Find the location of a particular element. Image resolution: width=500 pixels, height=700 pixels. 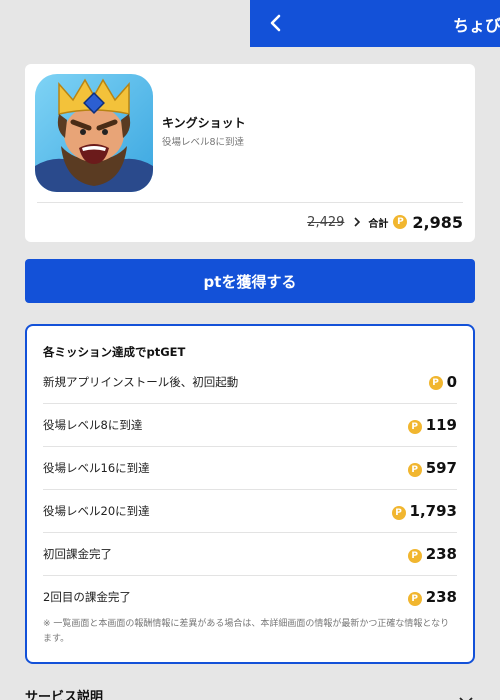

reward-value: 0 is located at coordinates (451, 381).